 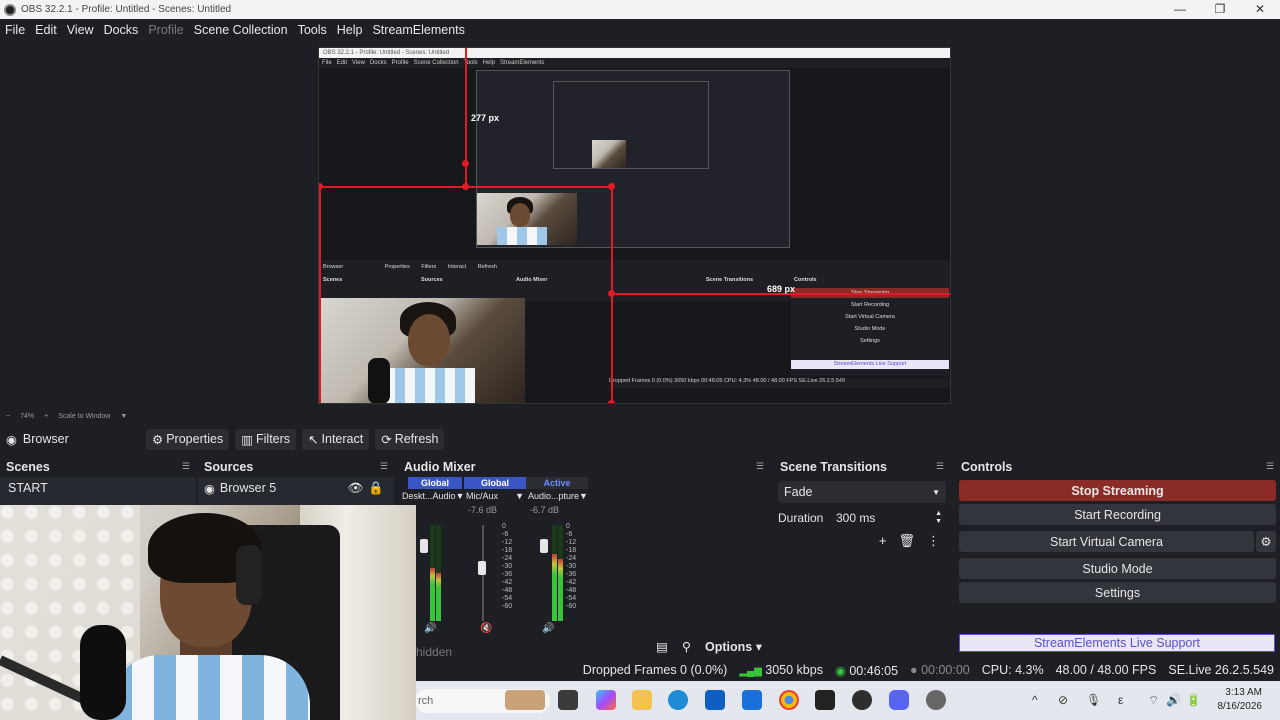 I want to click on menu-file: File, so click(x=15, y=30).